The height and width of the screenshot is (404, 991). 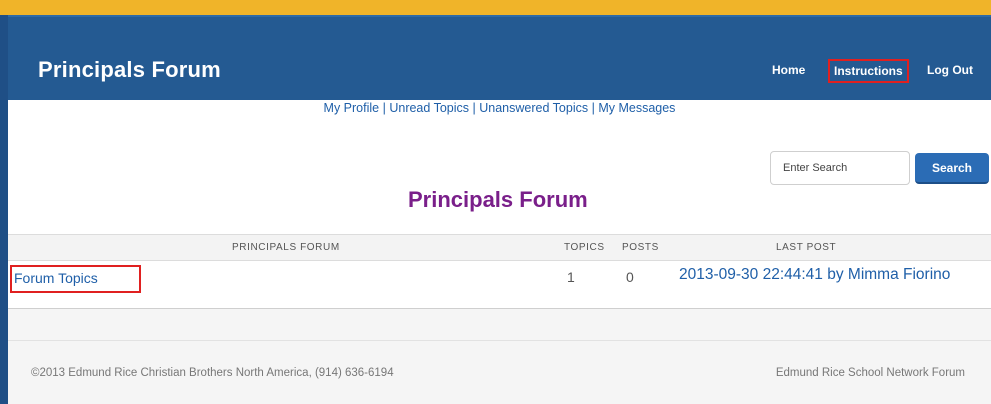 I want to click on last-post-link: 2013-09-30 22:44:41 by Mimma Fiorino, so click(x=814, y=275).